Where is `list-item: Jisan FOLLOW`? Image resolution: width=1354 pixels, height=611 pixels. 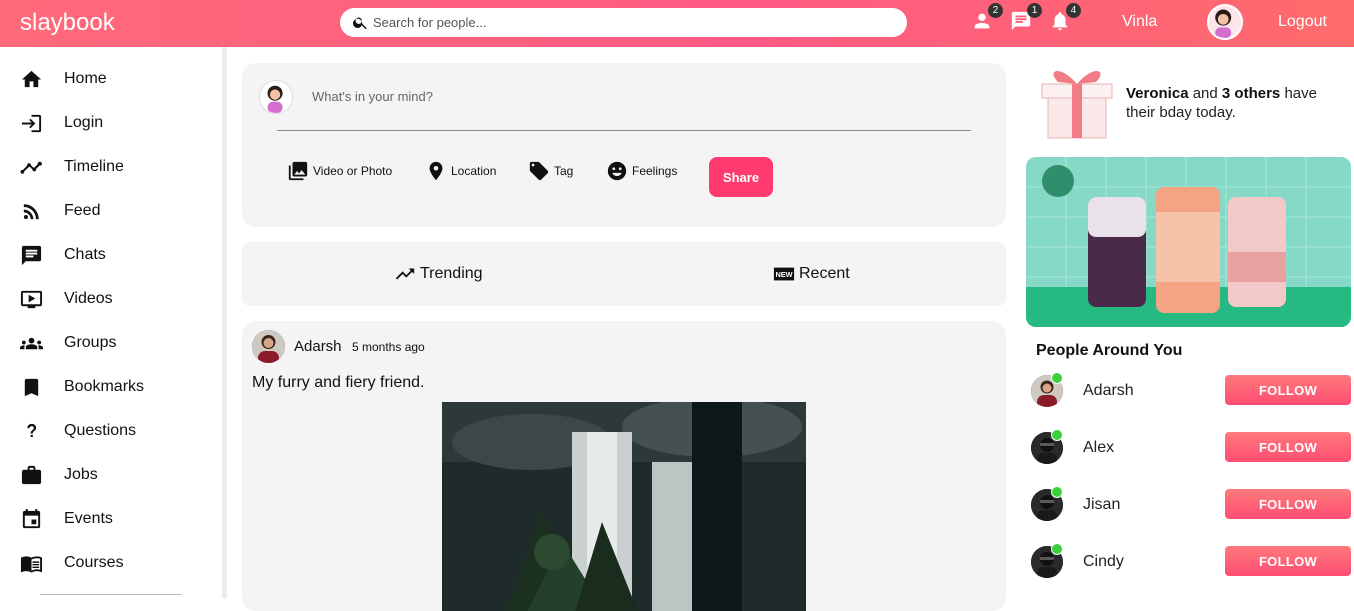
list-item: Jisan FOLLOW is located at coordinates (1191, 503).